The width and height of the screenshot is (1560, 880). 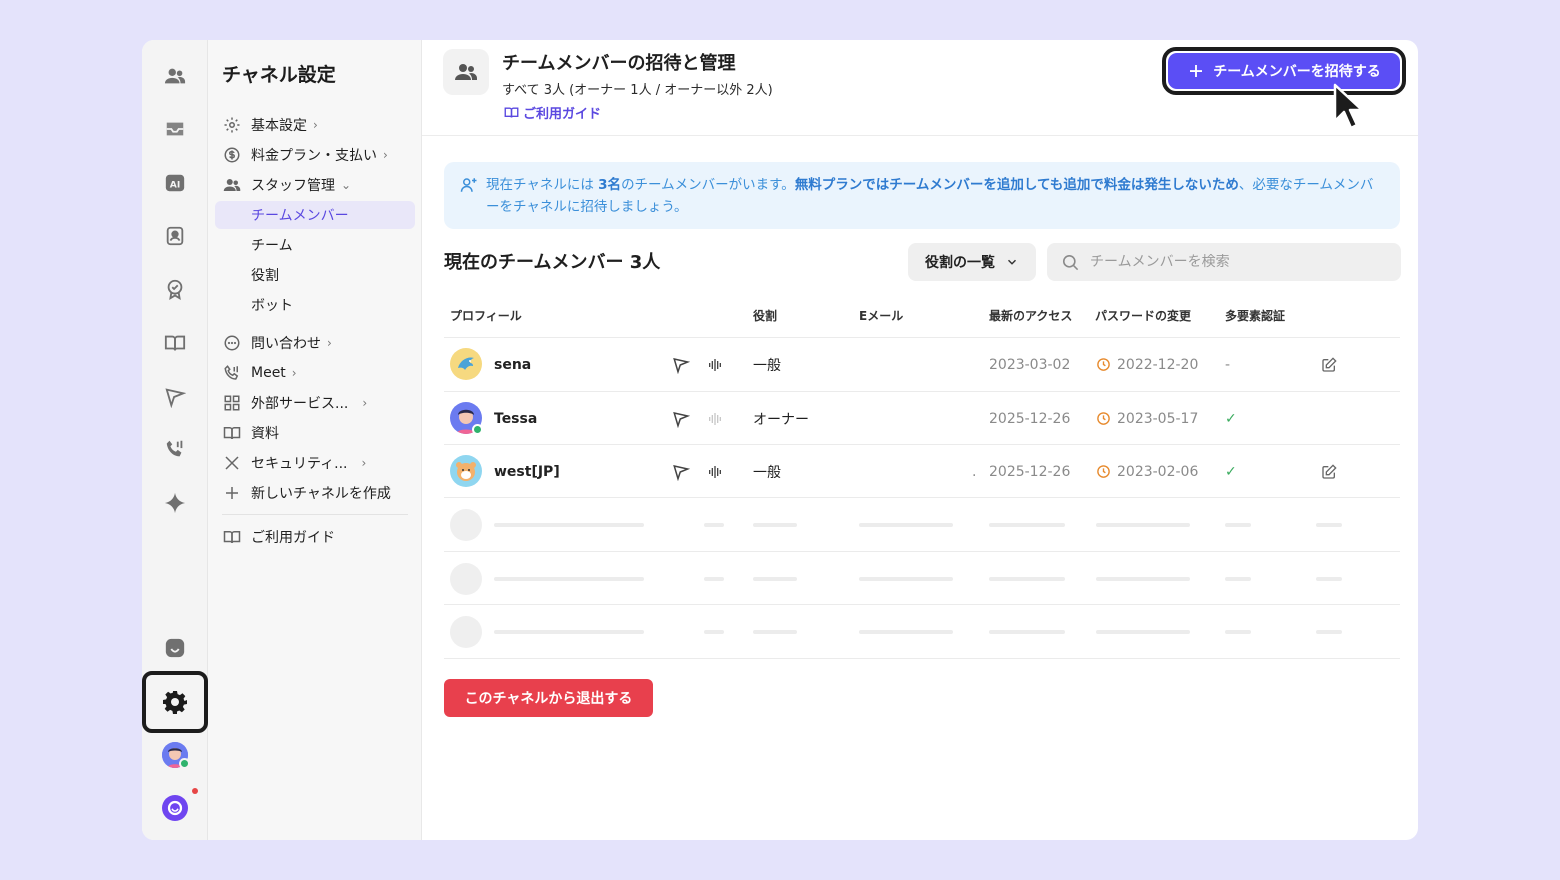 I want to click on ai-icon: AI, so click(x=175, y=183).